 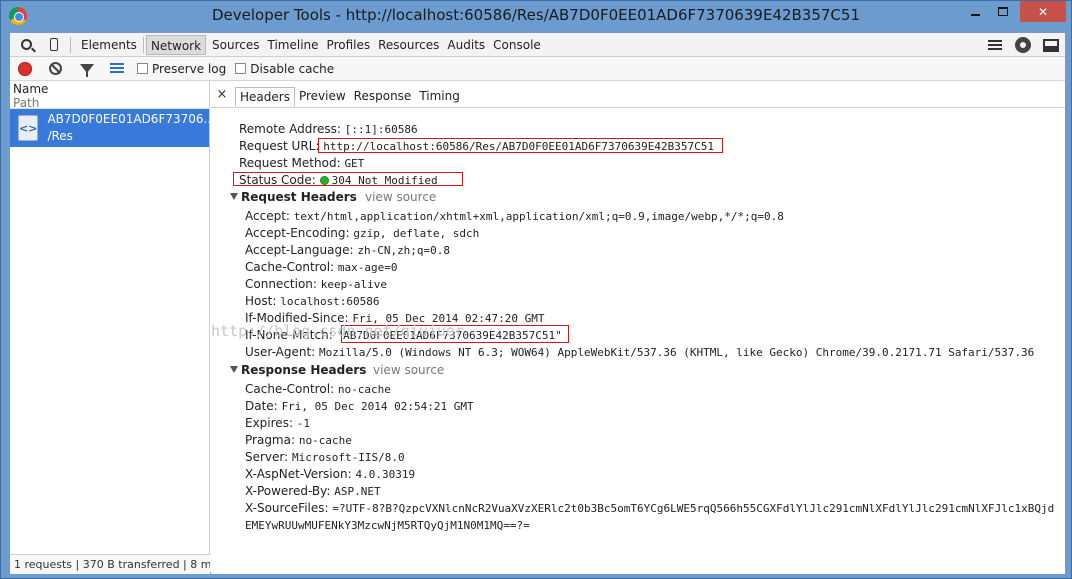 I want to click on tab-timing: Timing, so click(x=439, y=97).